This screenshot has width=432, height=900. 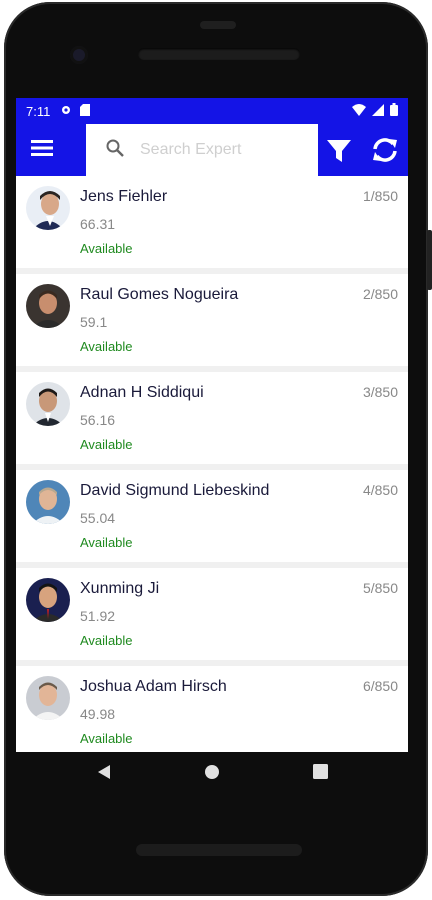 What do you see at coordinates (380, 196) in the screenshot?
I see `expert-rank: 1/850` at bounding box center [380, 196].